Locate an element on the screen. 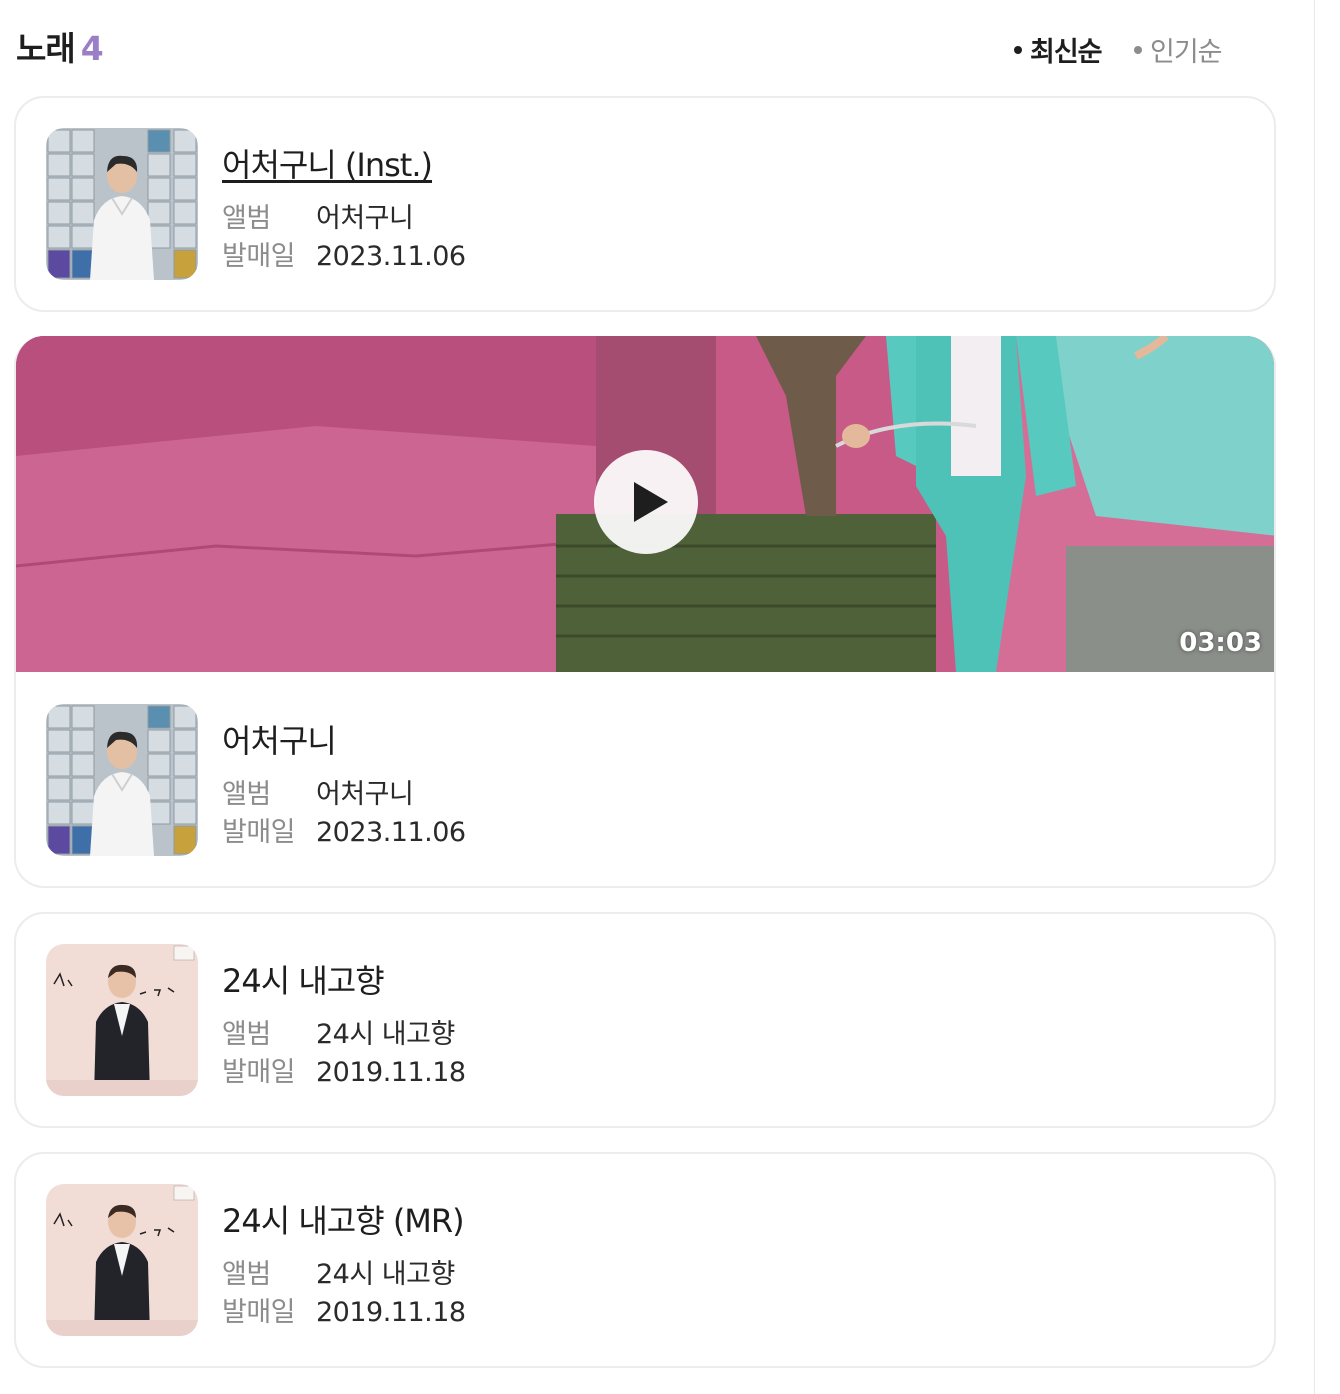  song-card: 24시 내고향 앨범 24시 내고향 발매일 2019.11.18 is located at coordinates (645, 1020).